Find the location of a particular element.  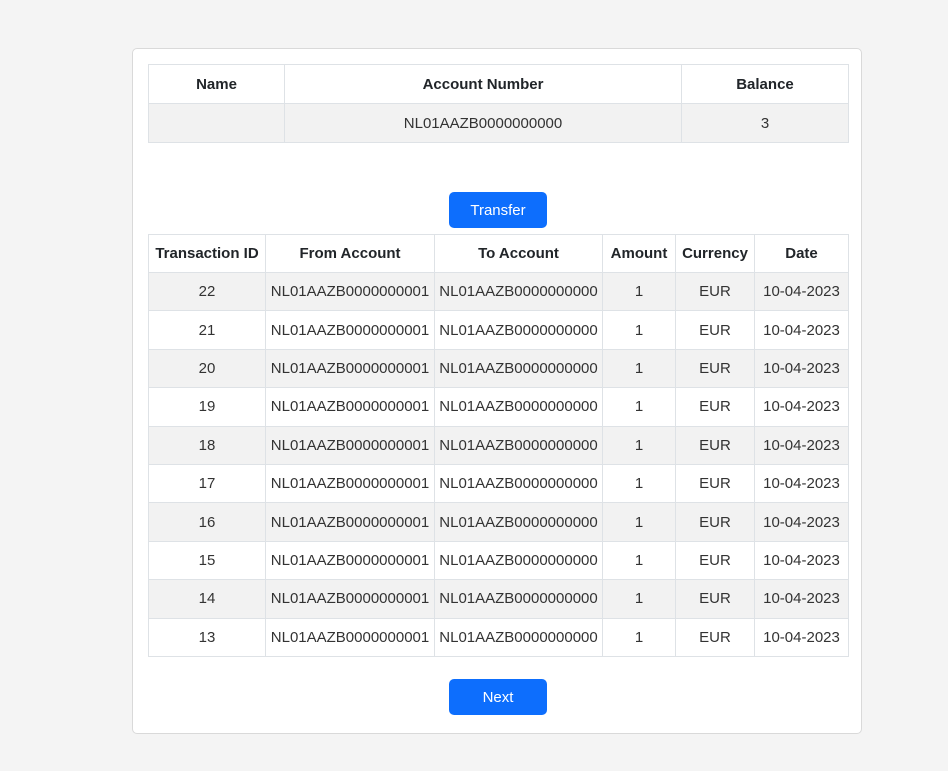

transaction-id: 22 is located at coordinates (207, 291).